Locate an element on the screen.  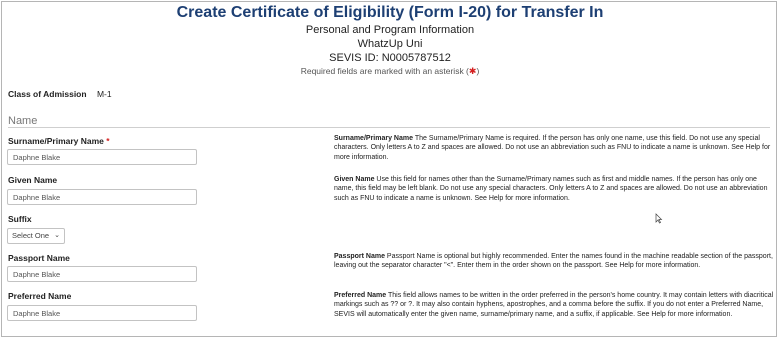
class-of-admission-label: Class of Admission is located at coordinates (47, 94).